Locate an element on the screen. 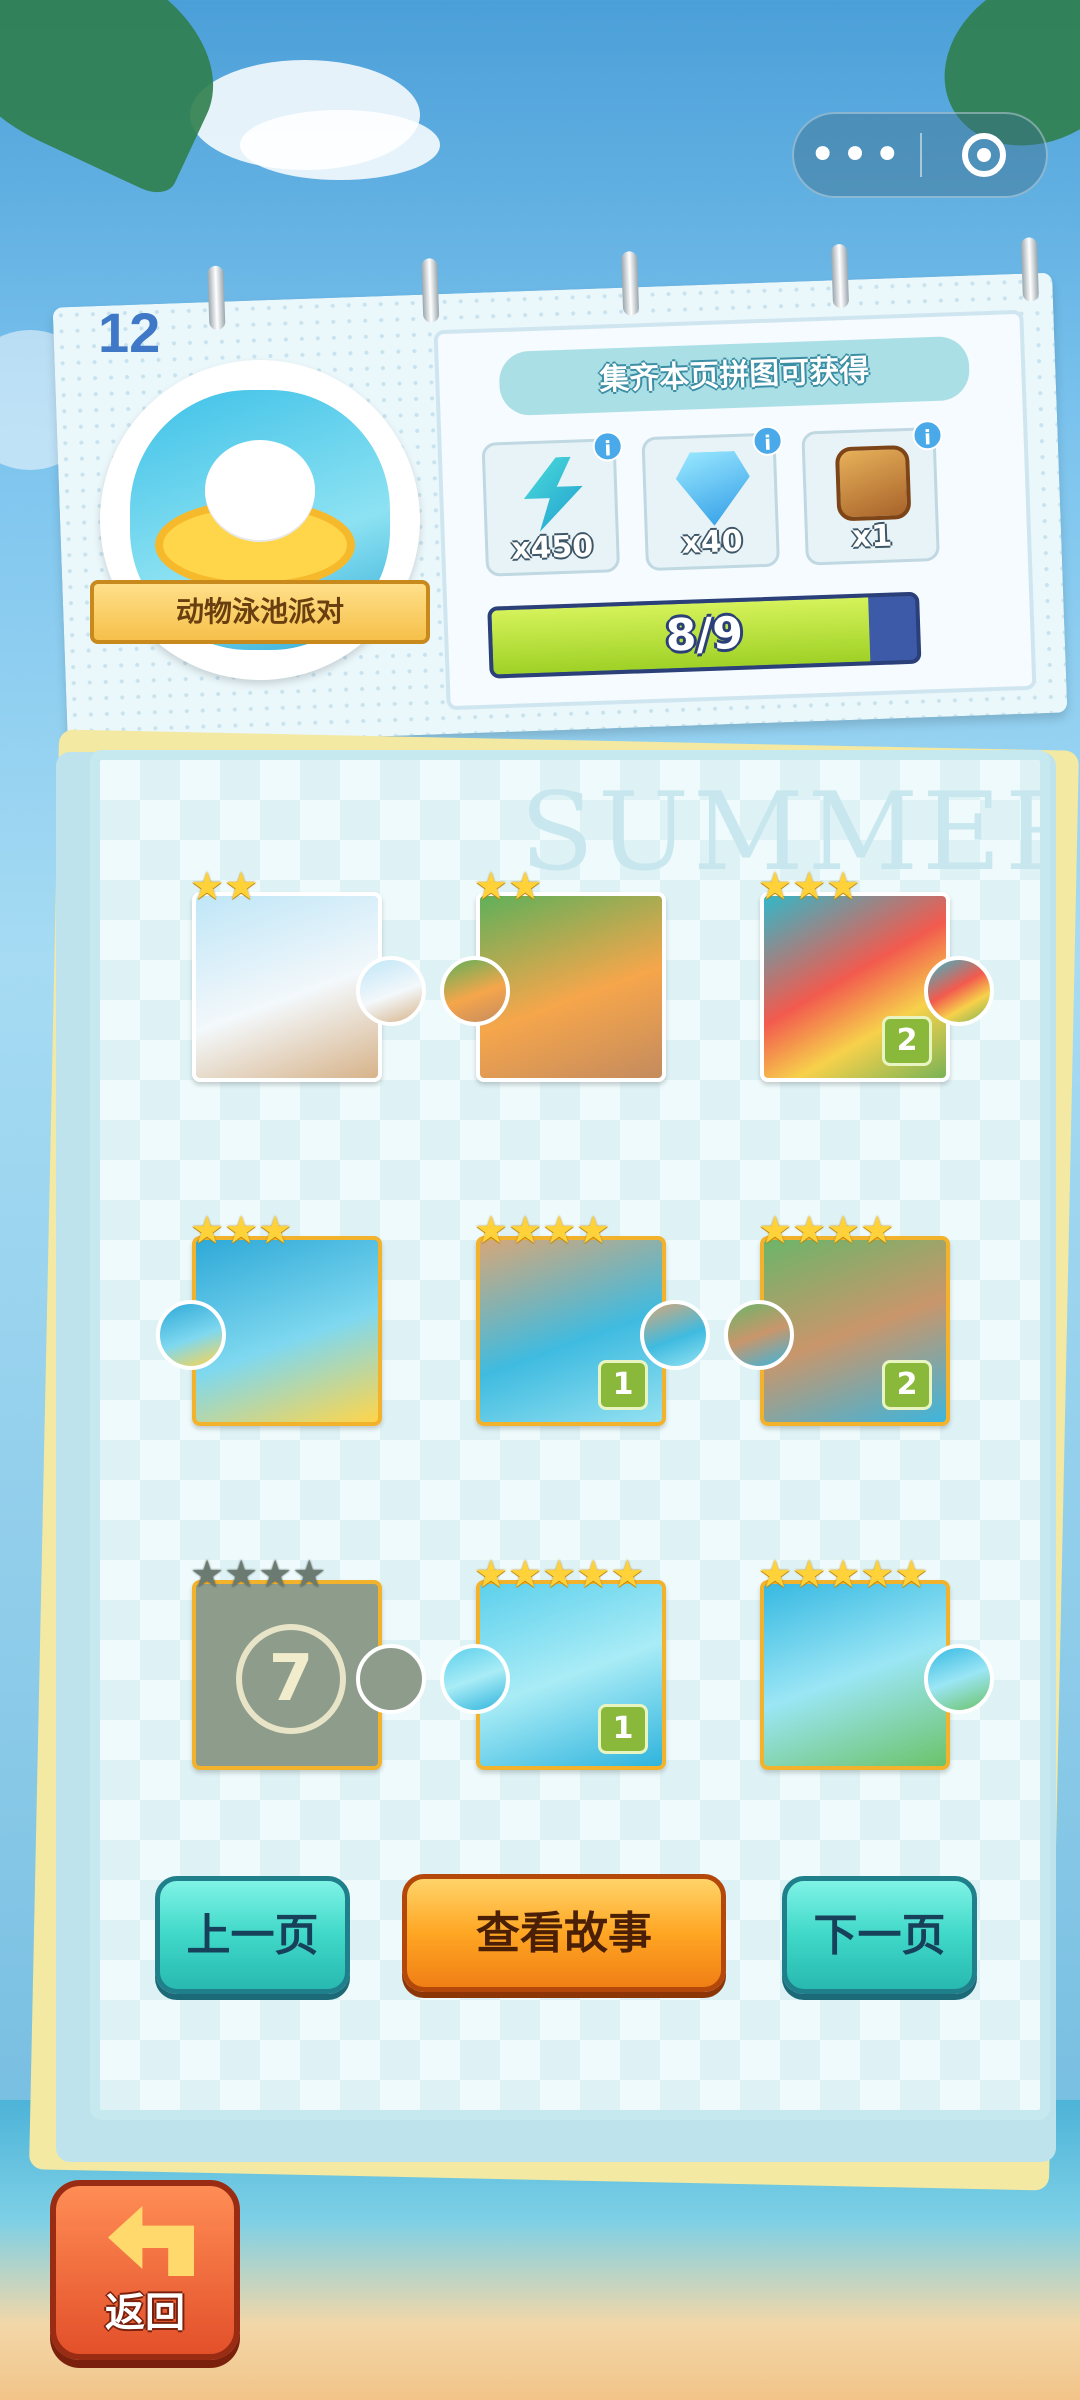  puzzle-piece: ★ ★ ★ ★ ★ is located at coordinates (876, 1662).